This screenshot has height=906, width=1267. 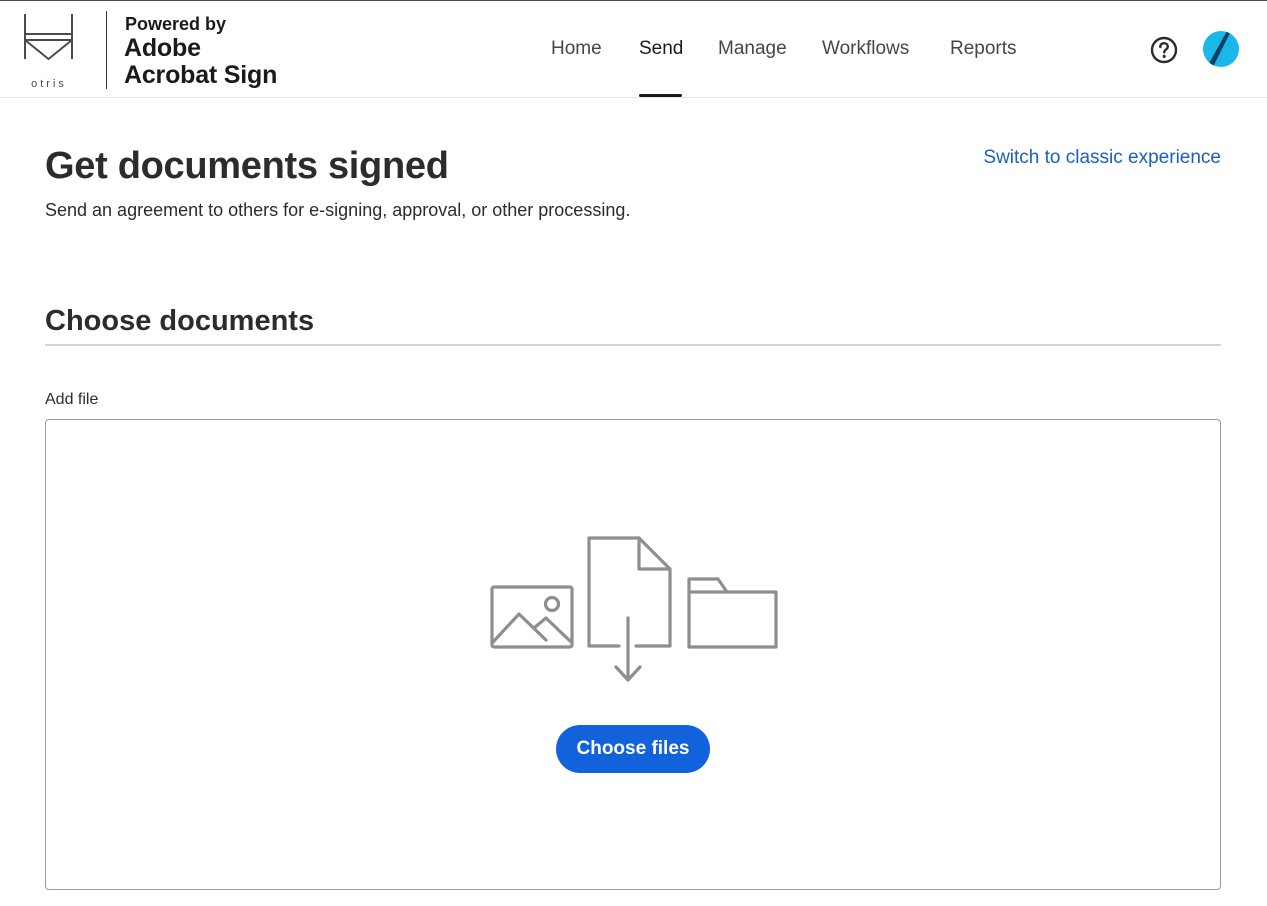 What do you see at coordinates (865, 49) in the screenshot?
I see `nav-workflows: Workflows` at bounding box center [865, 49].